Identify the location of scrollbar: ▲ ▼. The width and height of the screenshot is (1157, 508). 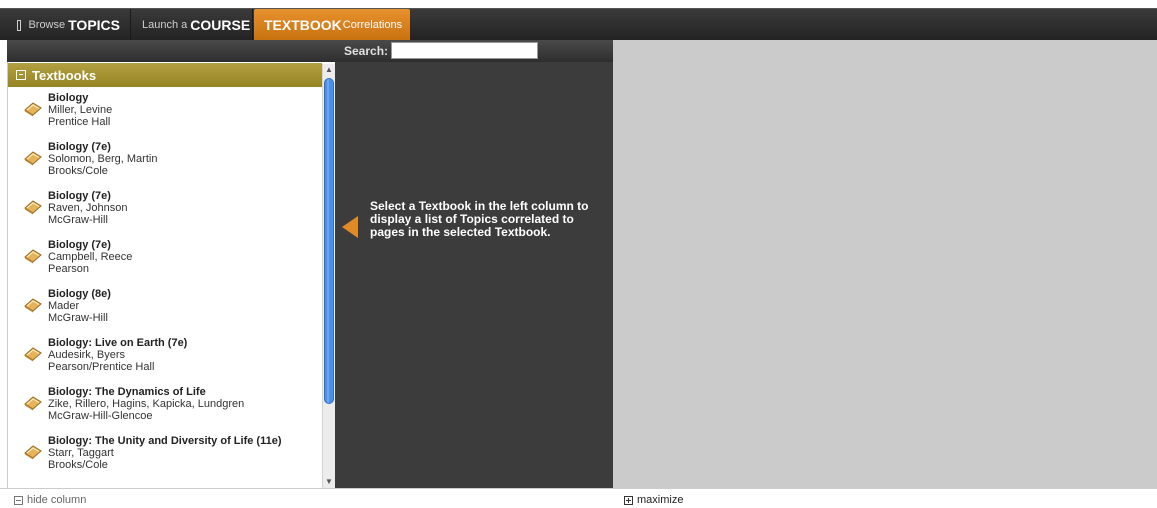
(328, 276).